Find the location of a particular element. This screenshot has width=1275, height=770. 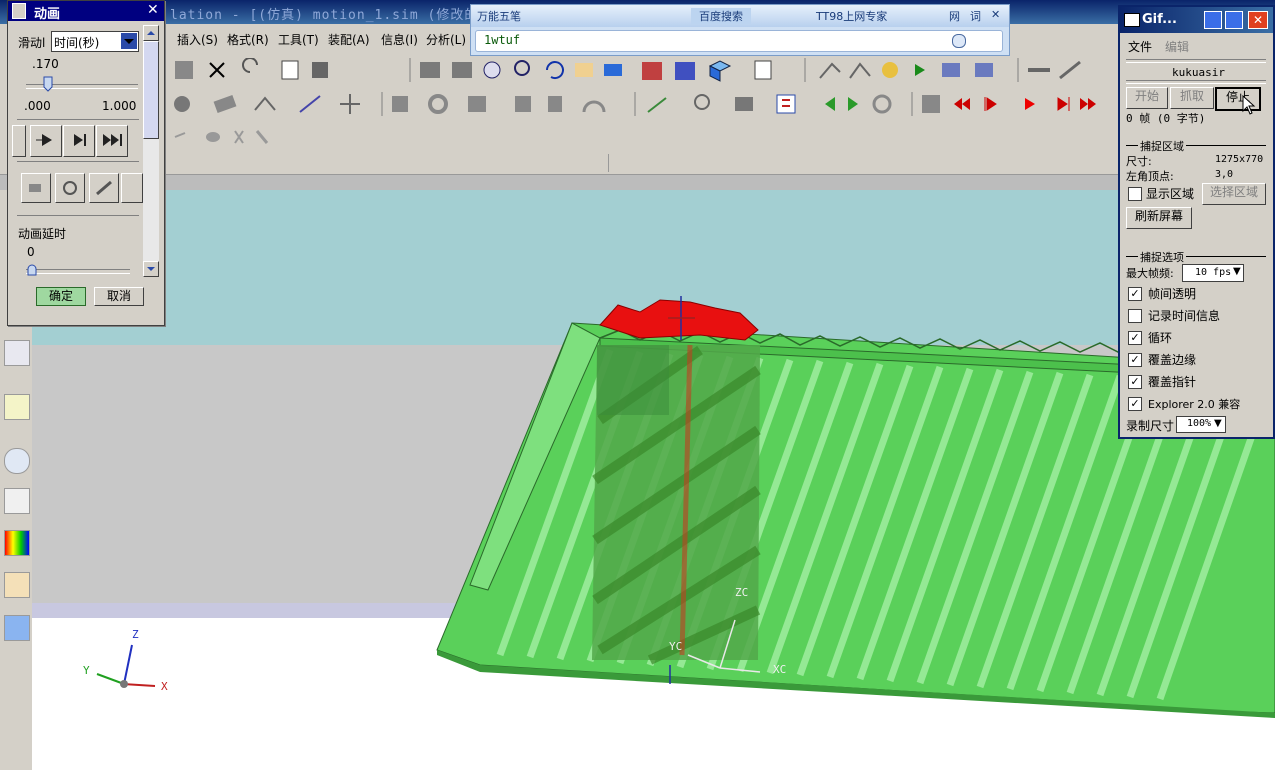

gif-menu-file: 文件 is located at coordinates (1140, 46).